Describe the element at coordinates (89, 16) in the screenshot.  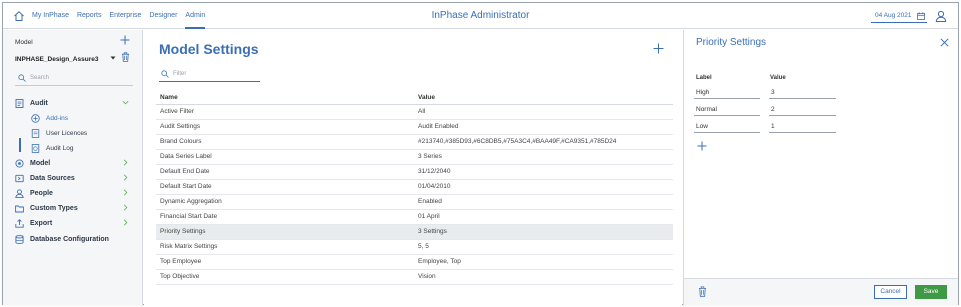
I see `nav-reports: Reports` at that location.